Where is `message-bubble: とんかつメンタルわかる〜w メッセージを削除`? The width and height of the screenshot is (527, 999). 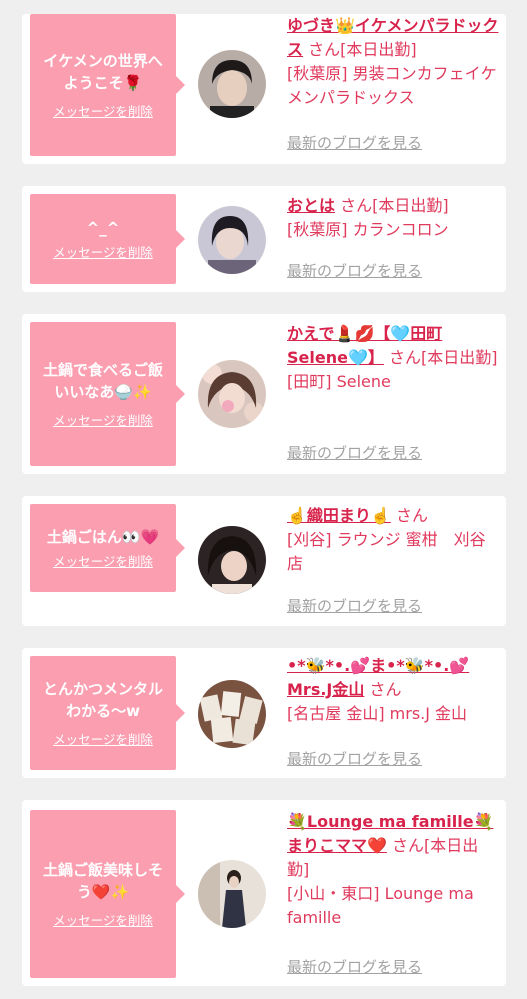
message-bubble: とんかつメンタルわかる〜w メッセージを削除 is located at coordinates (107, 713).